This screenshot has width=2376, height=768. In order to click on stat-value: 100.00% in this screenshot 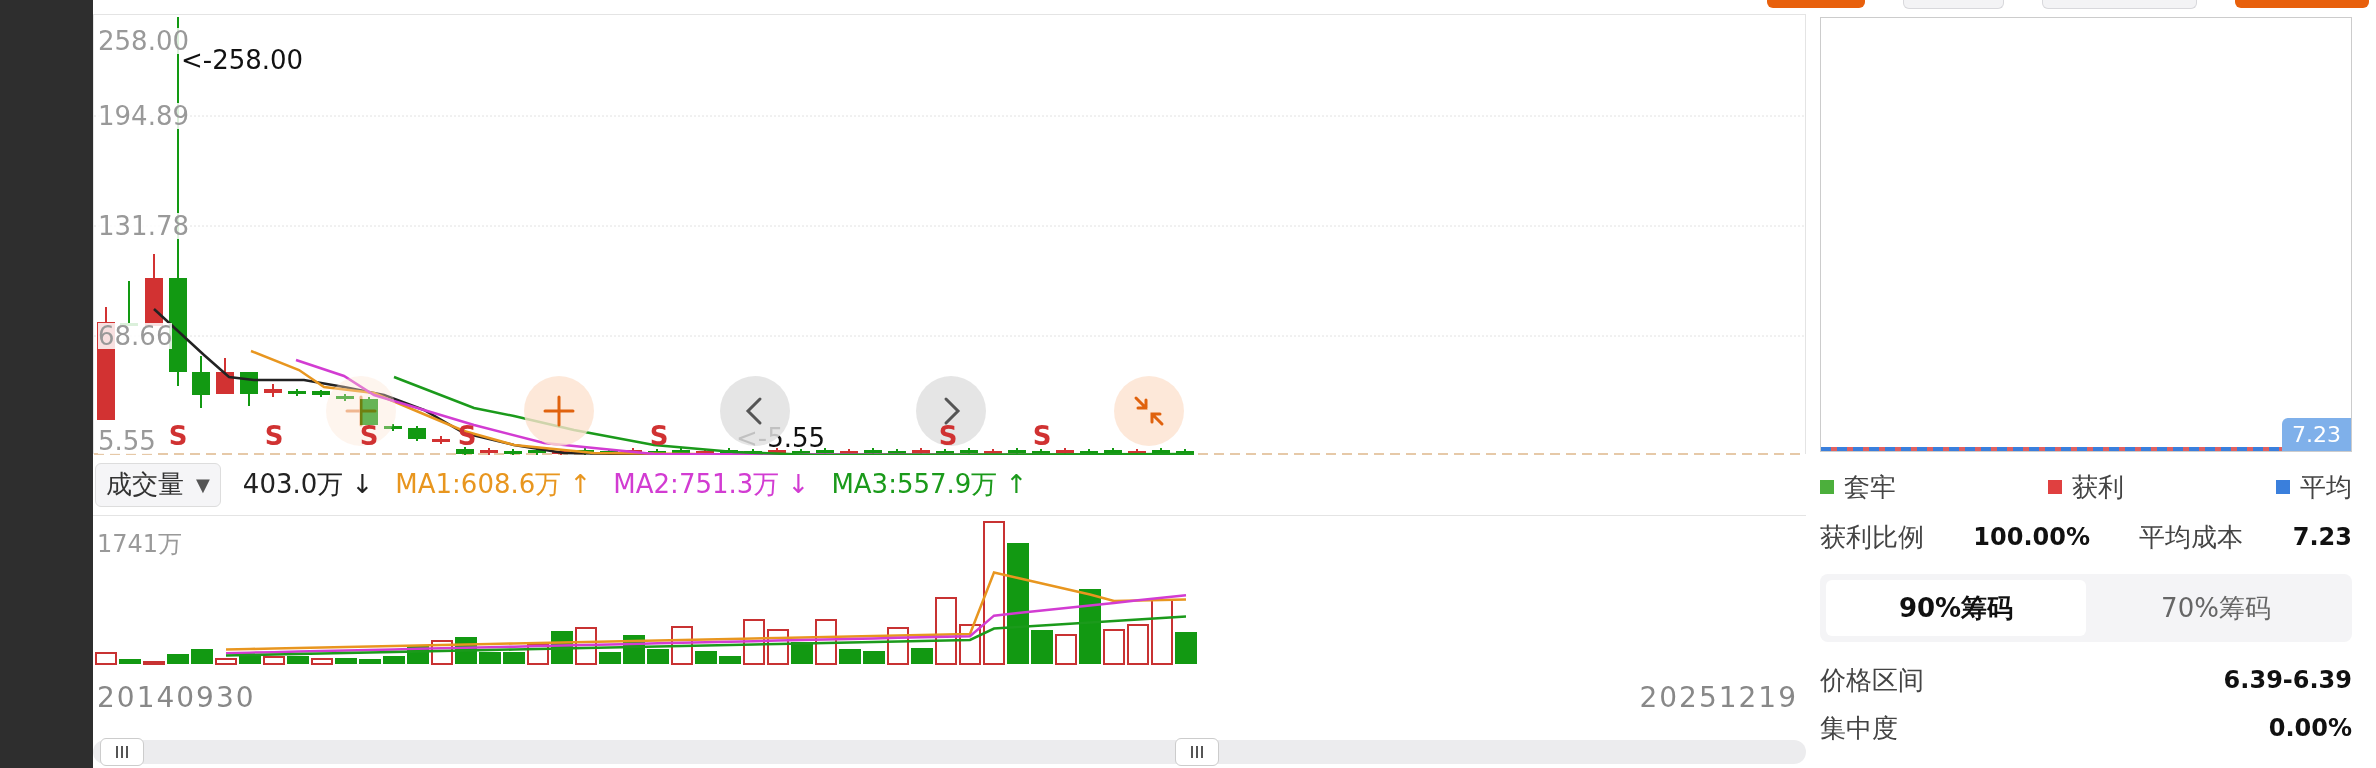, I will do `click(2032, 537)`.